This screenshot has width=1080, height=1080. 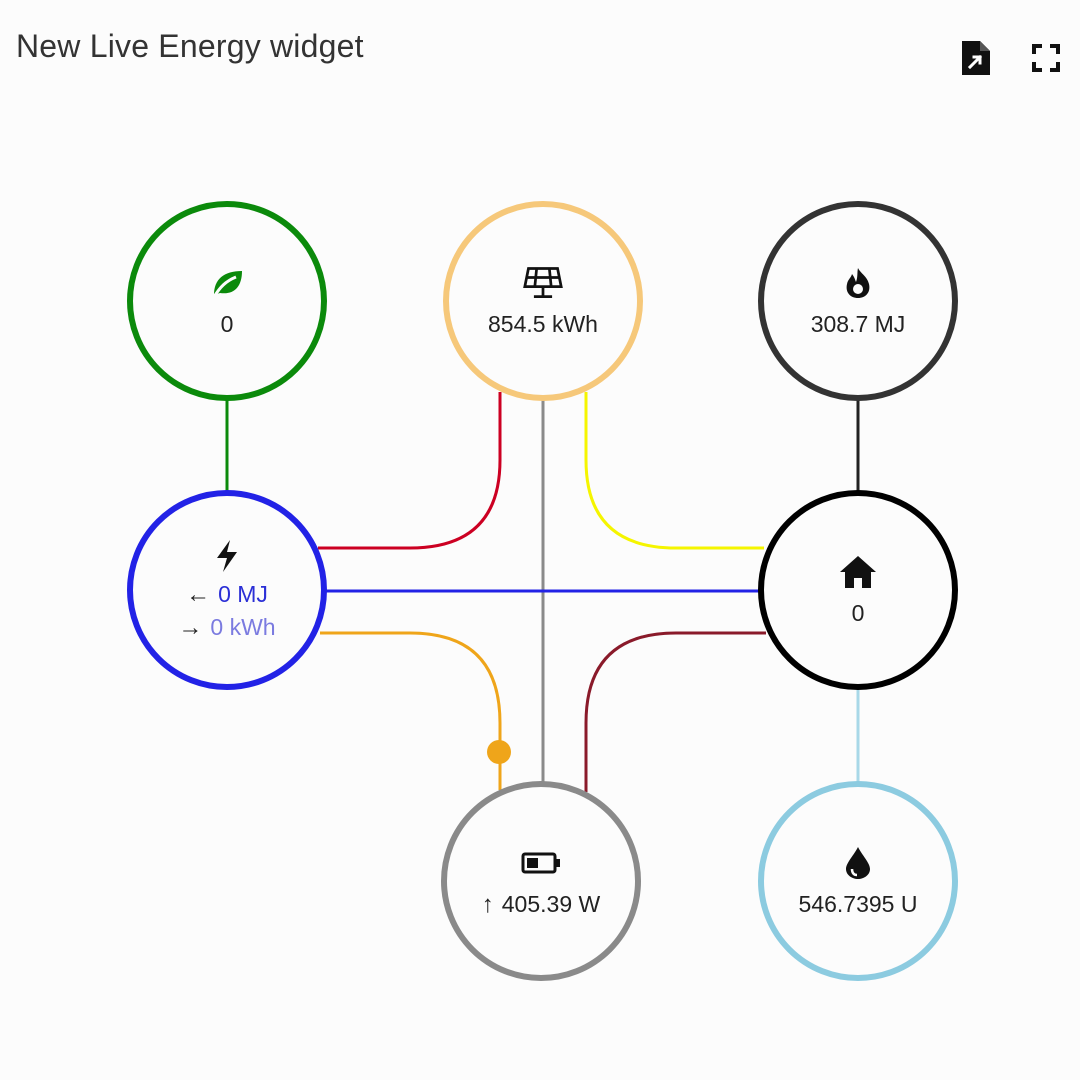 What do you see at coordinates (243, 594) in the screenshot?
I see `grid-consumption-value: 0 MJ` at bounding box center [243, 594].